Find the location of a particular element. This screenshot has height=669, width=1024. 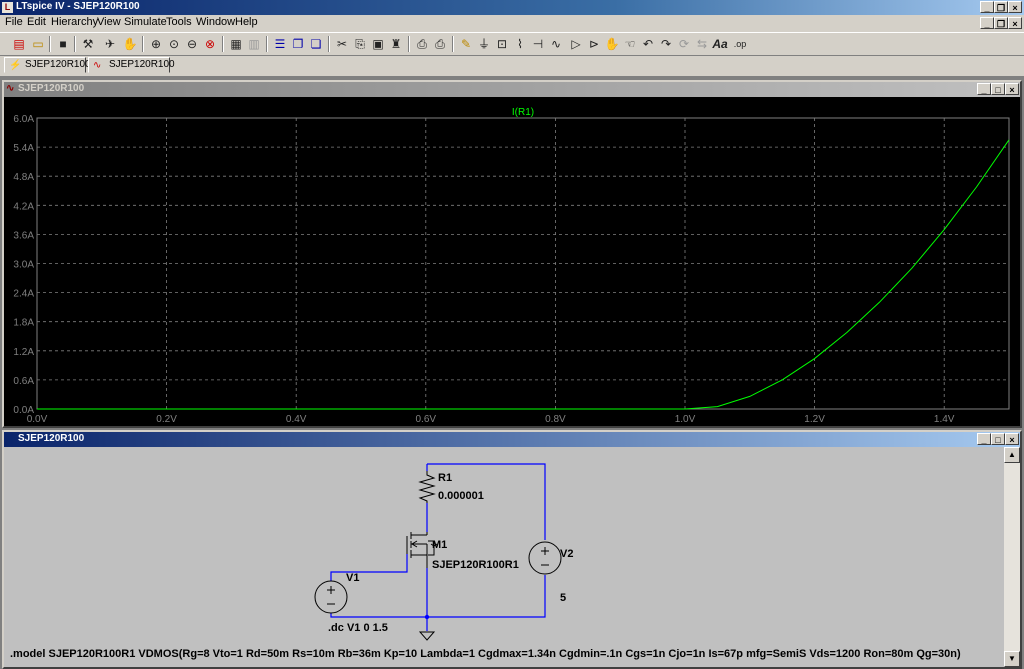

m1-model-label: SJEP120R100R1 is located at coordinates (475, 565).